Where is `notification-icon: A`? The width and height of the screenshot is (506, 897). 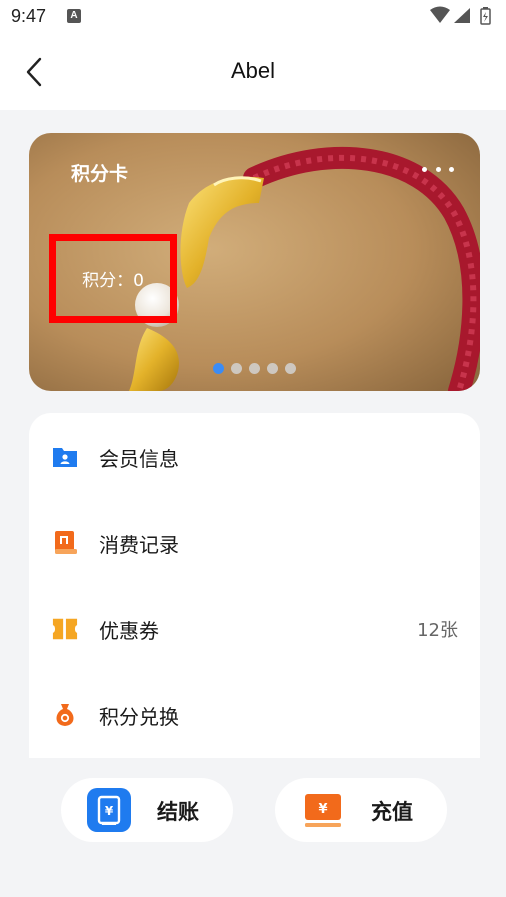 notification-icon: A is located at coordinates (74, 16).